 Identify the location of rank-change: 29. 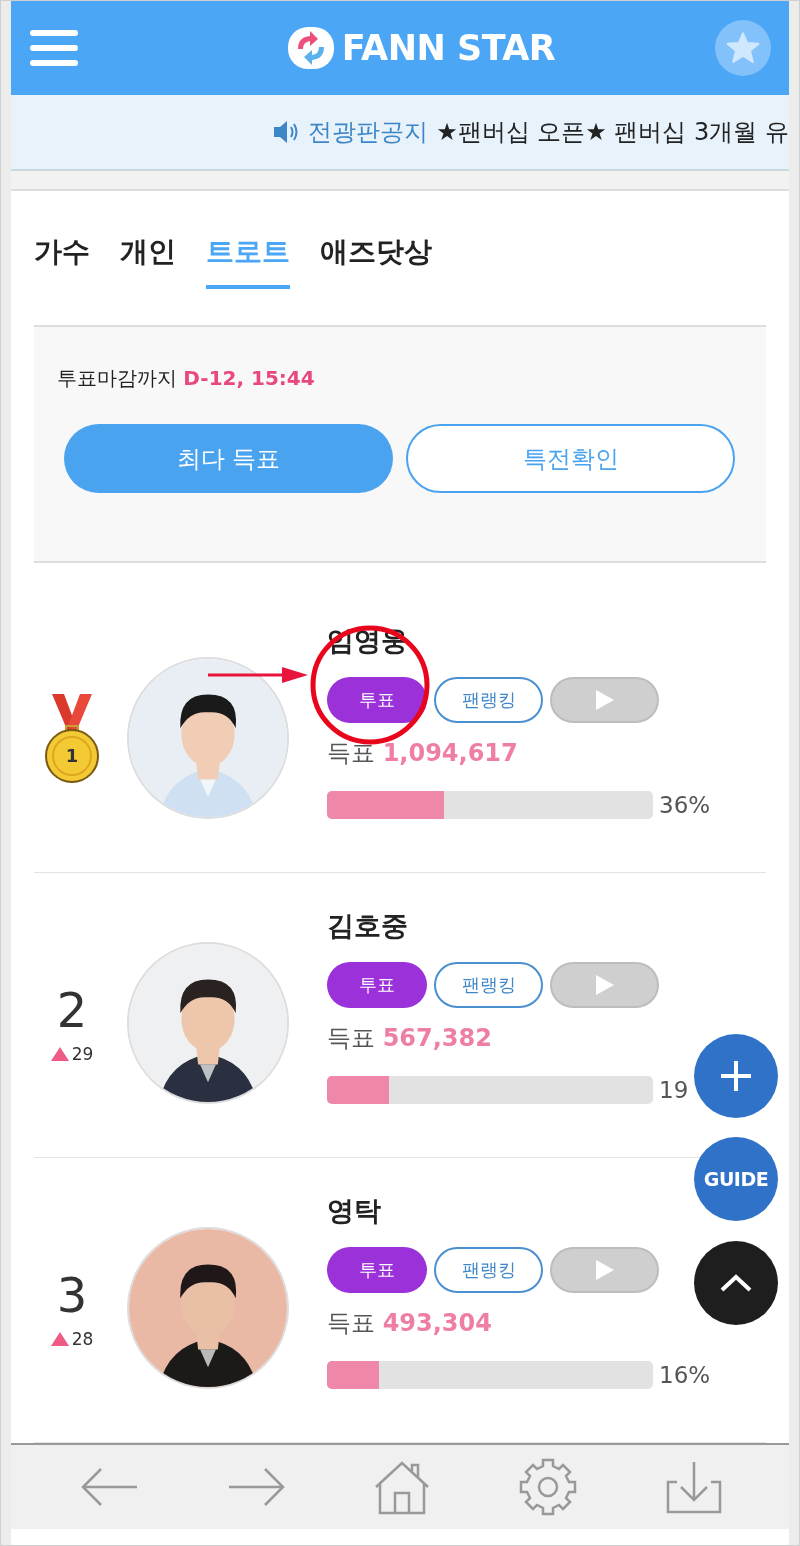
(82, 1054).